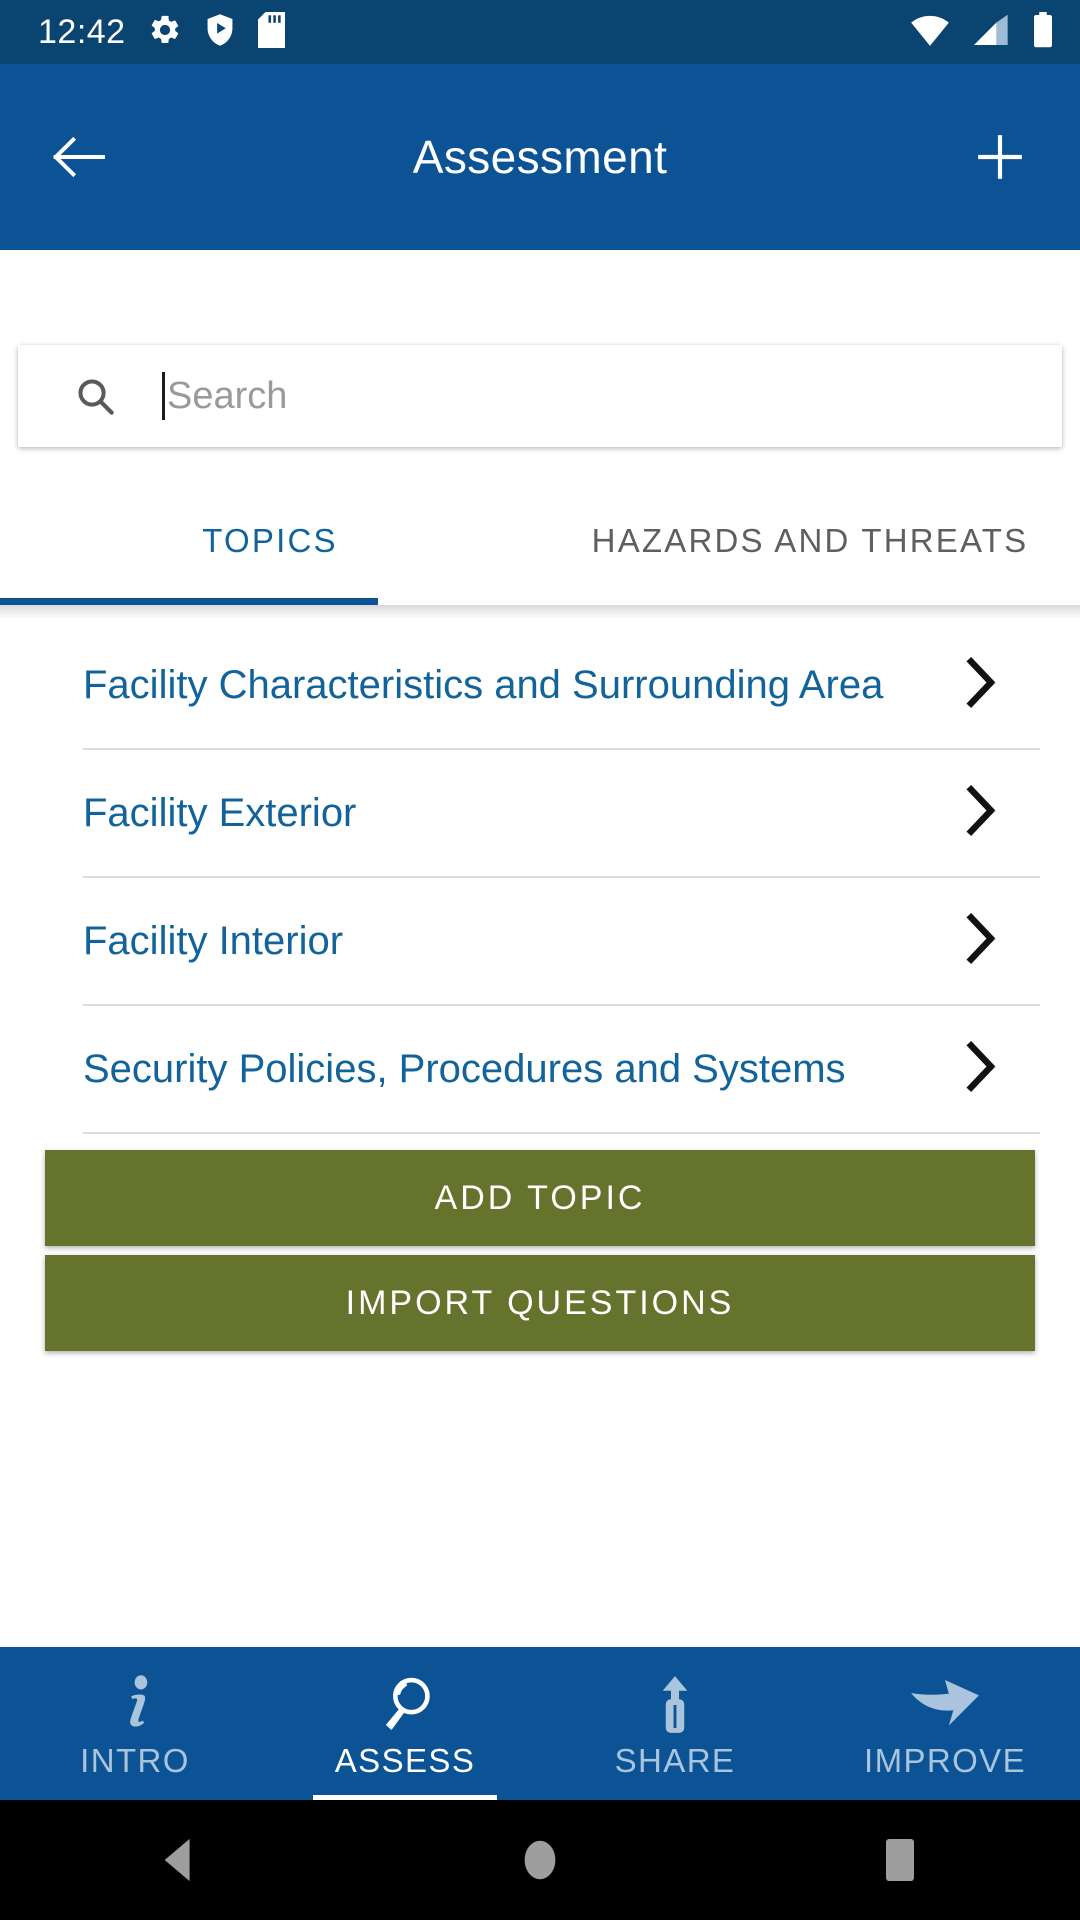 This screenshot has width=1080, height=1920. Describe the element at coordinates (675, 1760) in the screenshot. I see `nav-item-share-label: SHARE` at that location.